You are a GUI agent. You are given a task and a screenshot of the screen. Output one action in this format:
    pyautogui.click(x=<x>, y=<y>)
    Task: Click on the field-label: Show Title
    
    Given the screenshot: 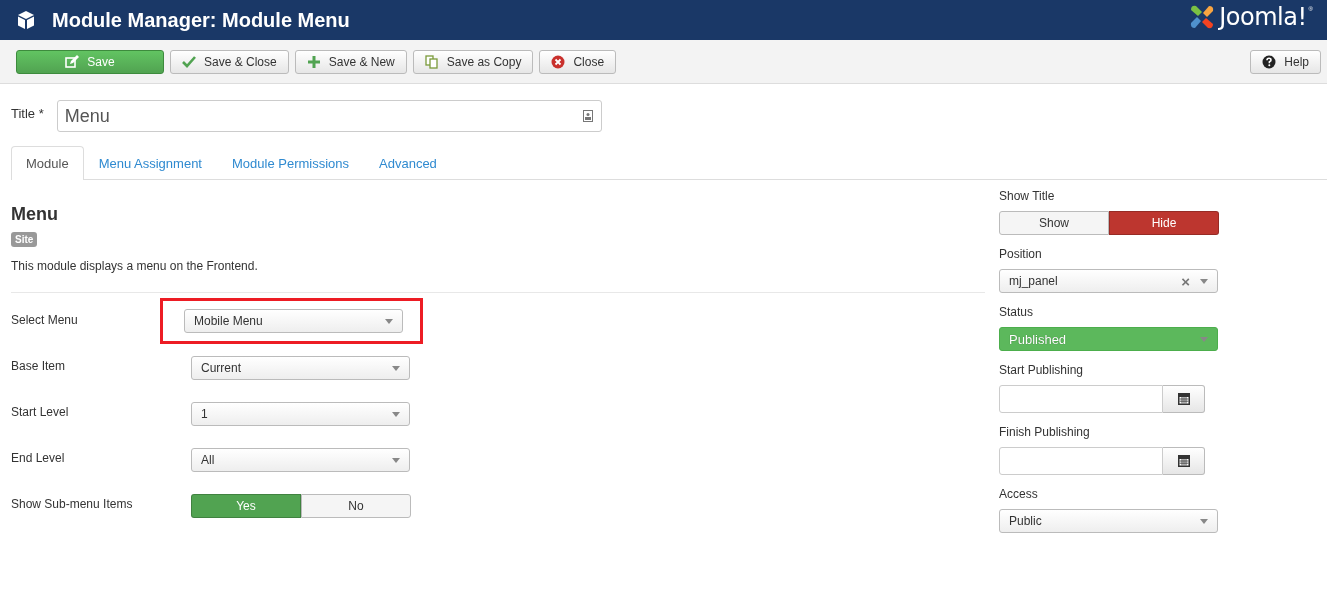 What is the action you would take?
    pyautogui.click(x=1027, y=196)
    